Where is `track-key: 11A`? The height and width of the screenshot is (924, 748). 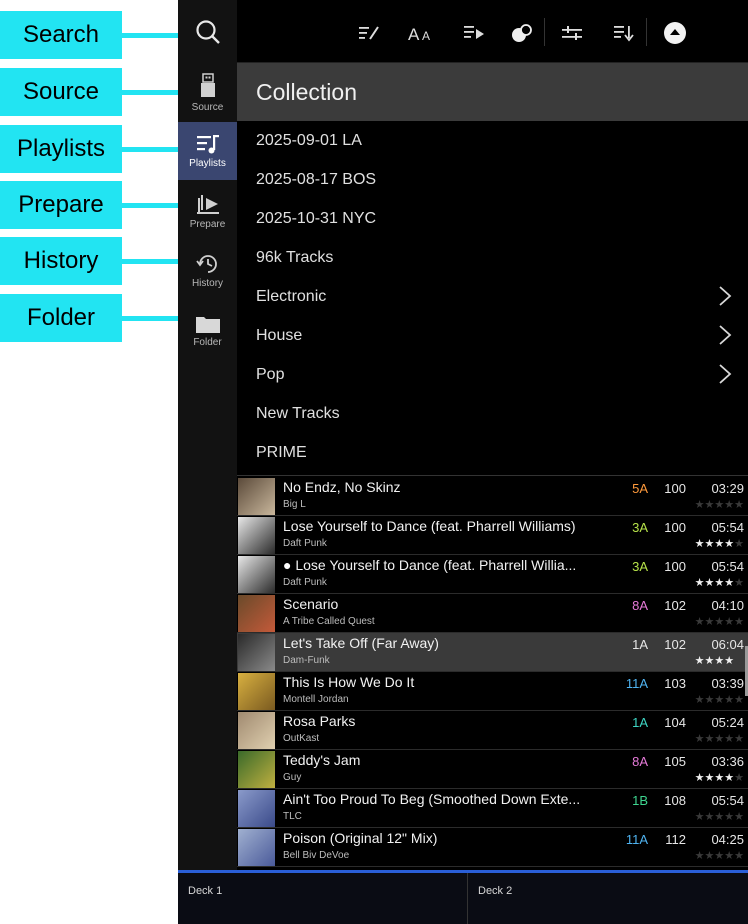
track-key: 11A is located at coordinates (636, 839).